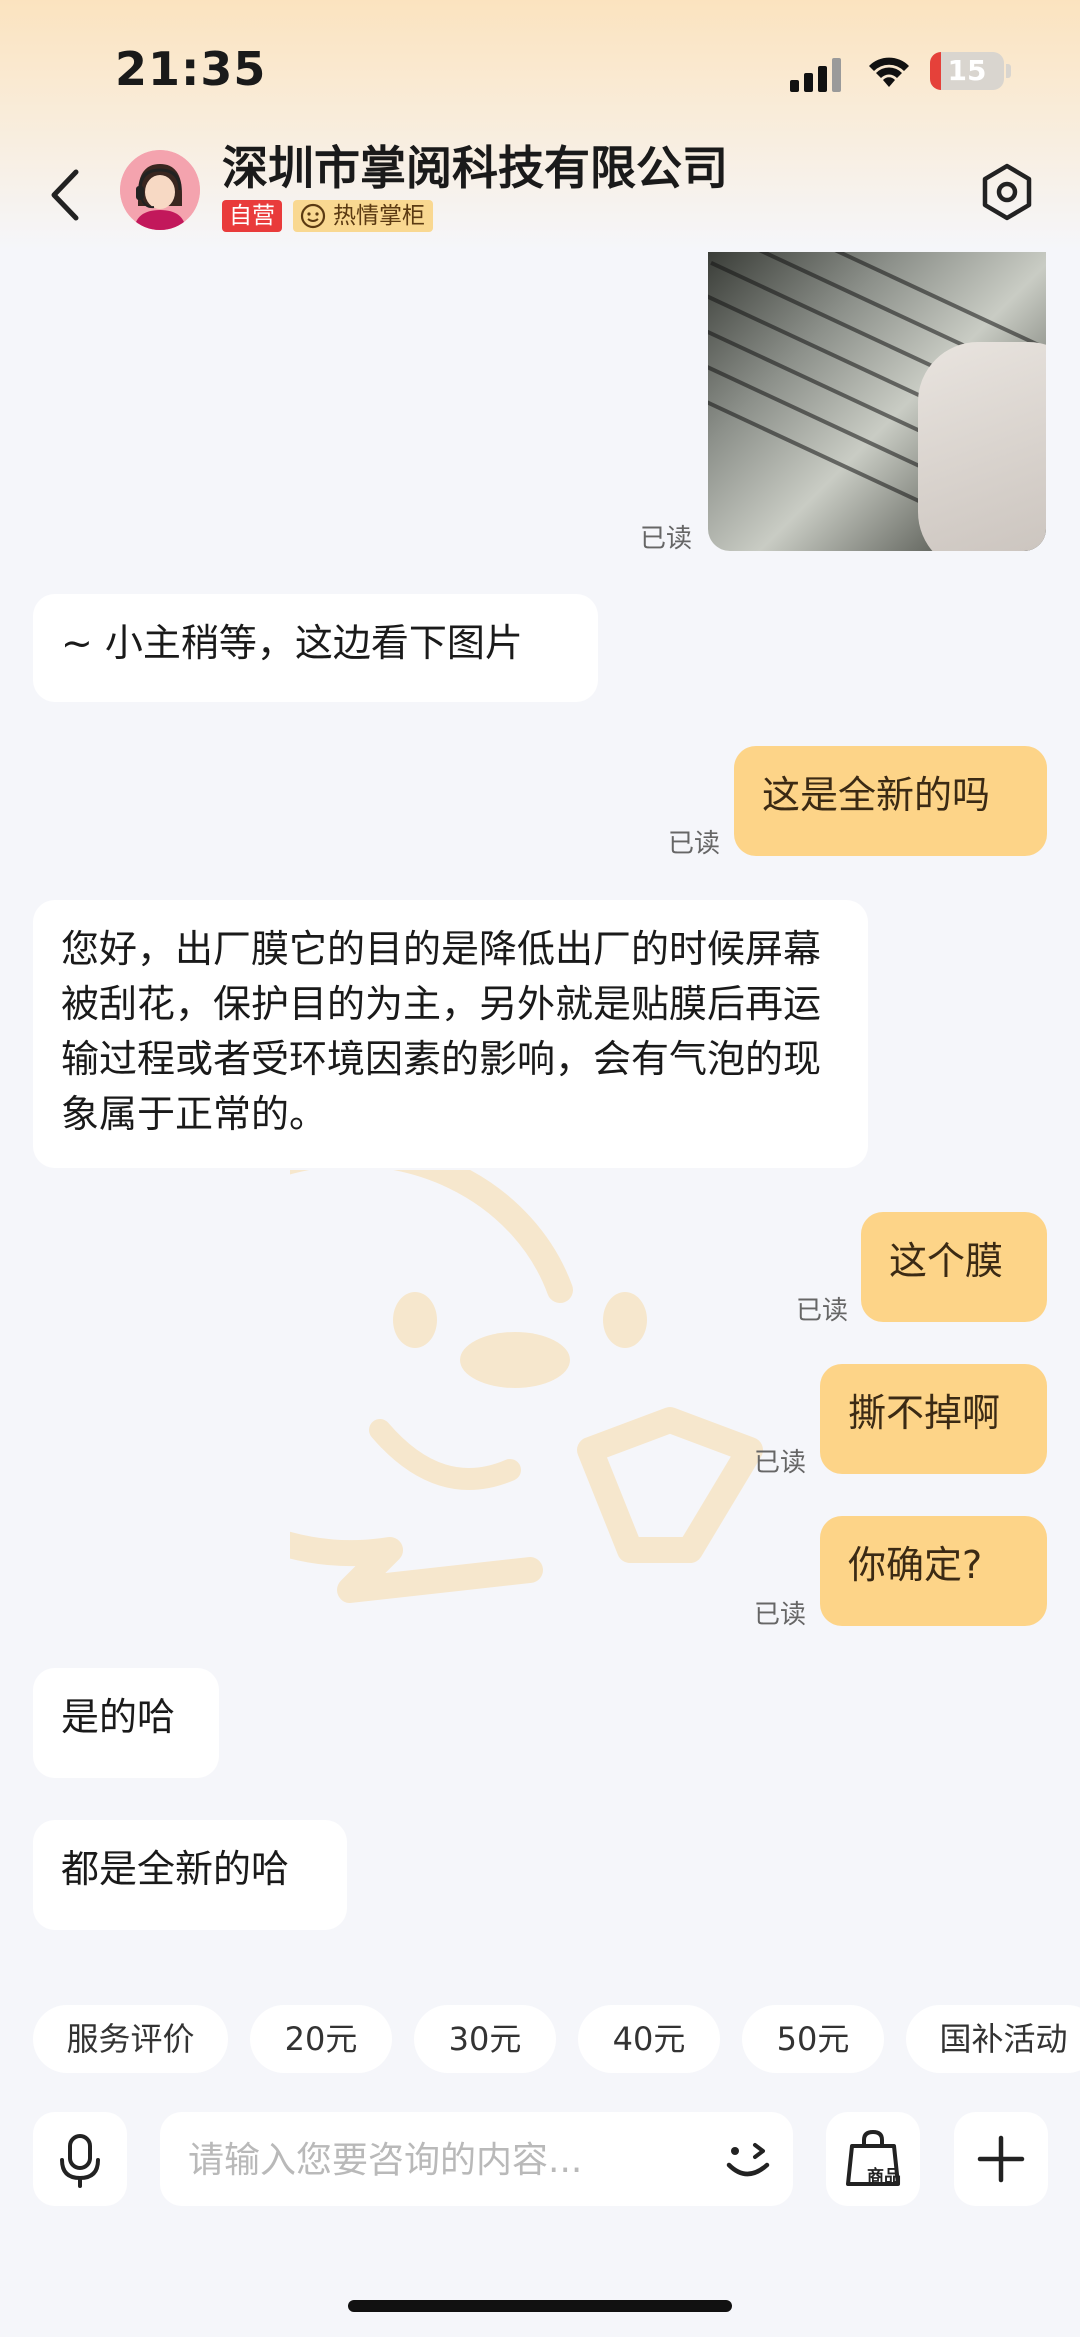 Image resolution: width=1080 pixels, height=2337 pixels. I want to click on home-indicator, so click(540, 2306).